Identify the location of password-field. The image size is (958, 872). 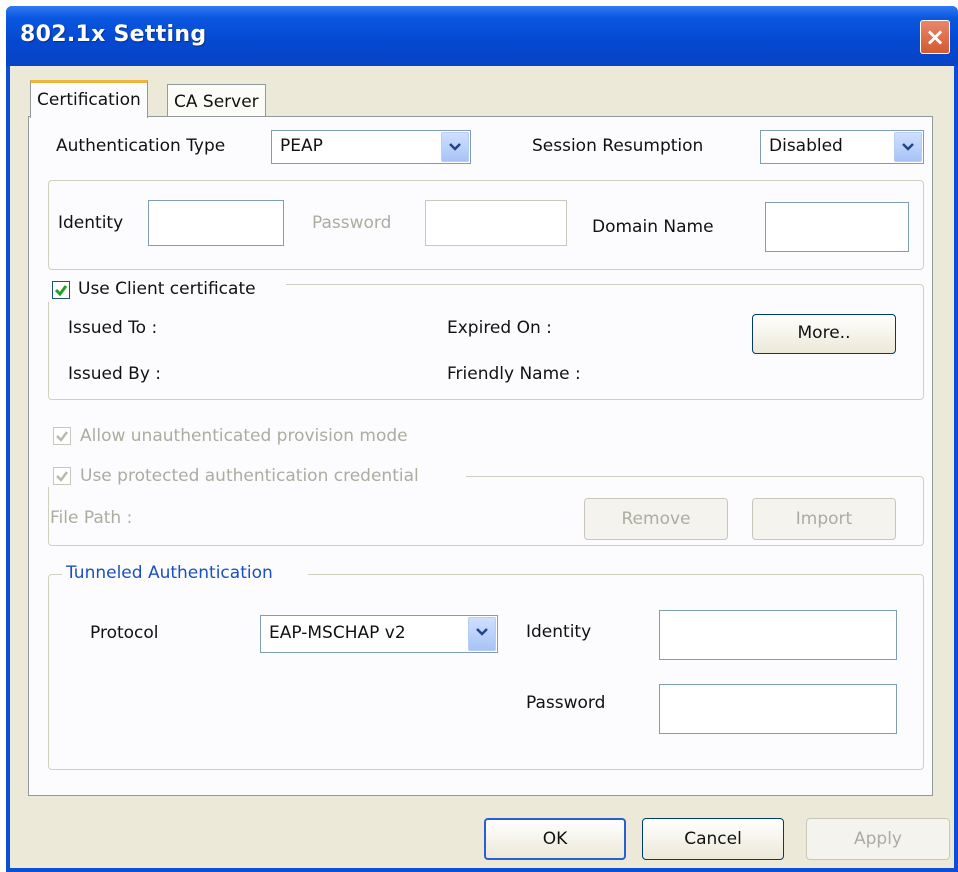
(496, 223).